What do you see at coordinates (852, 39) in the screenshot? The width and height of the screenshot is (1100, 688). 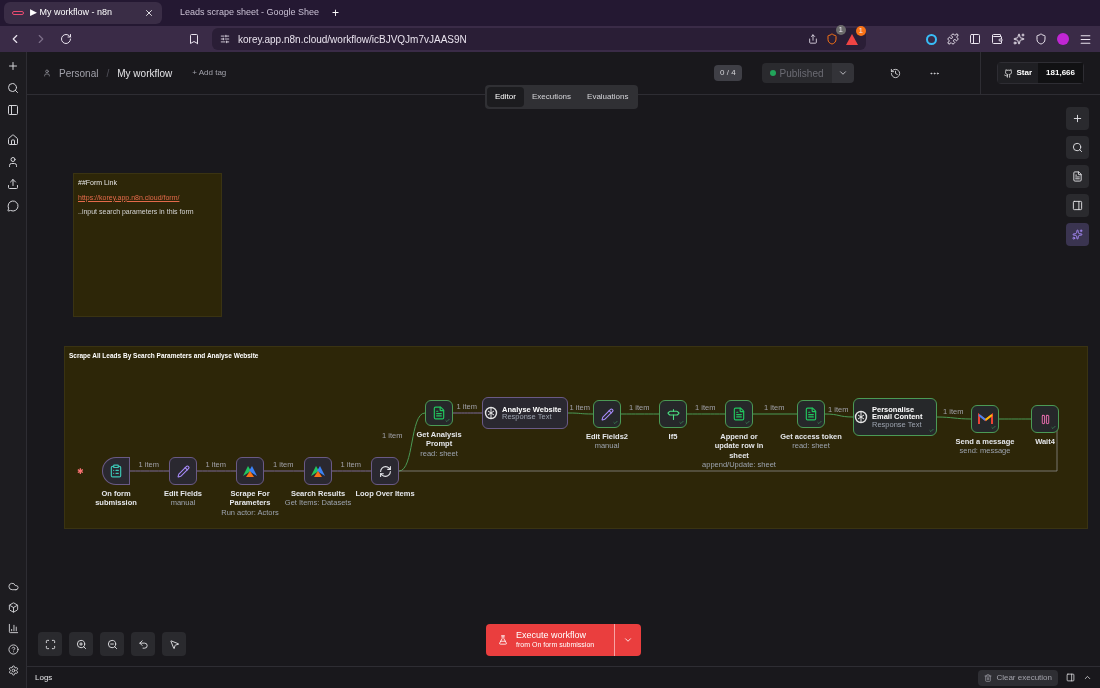 I see `triangle-icon` at bounding box center [852, 39].